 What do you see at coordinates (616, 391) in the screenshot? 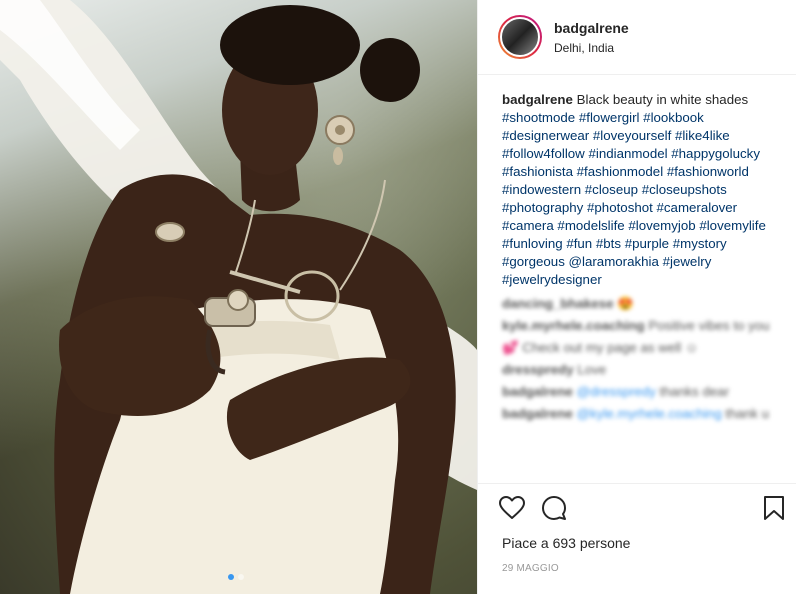
I see `comment-mention: @dresspredy` at bounding box center [616, 391].